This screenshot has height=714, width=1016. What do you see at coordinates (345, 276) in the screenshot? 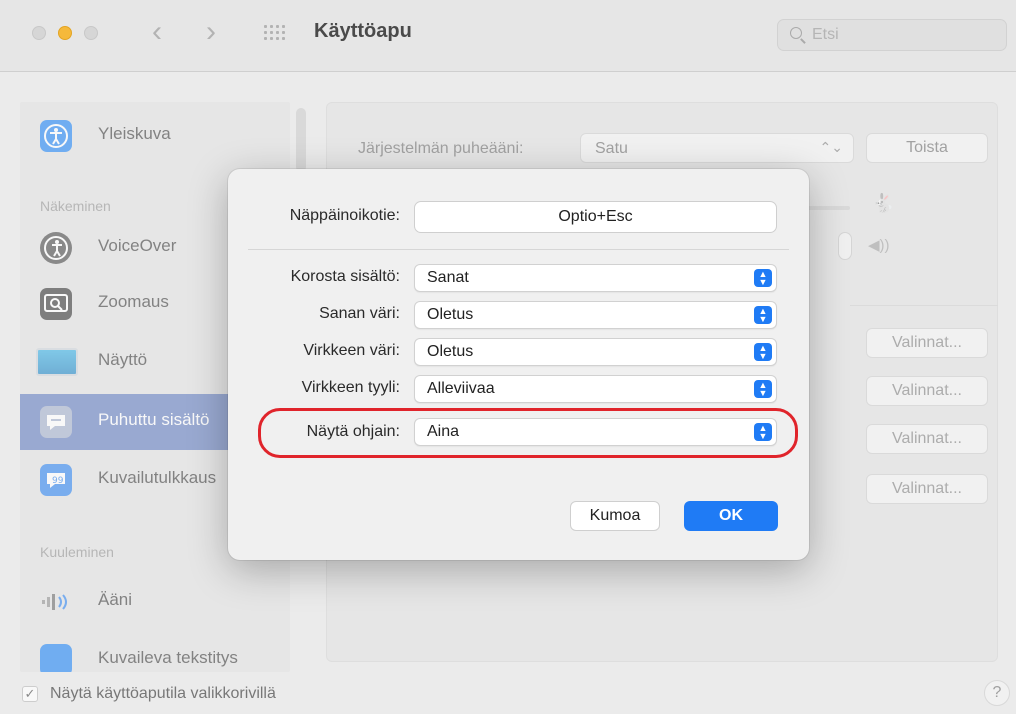
I see `highlight-content-label: Korosta sisältö:` at bounding box center [345, 276].